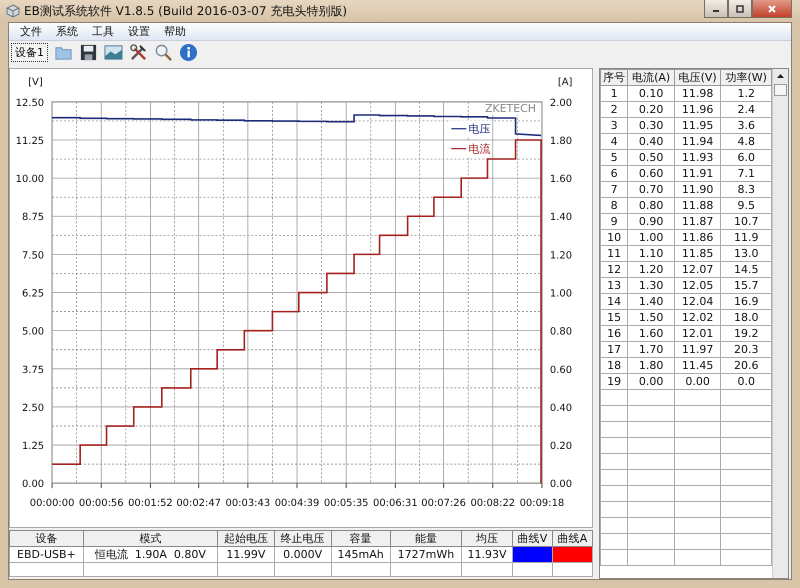  I want to click on minimize-button, so click(716, 9).